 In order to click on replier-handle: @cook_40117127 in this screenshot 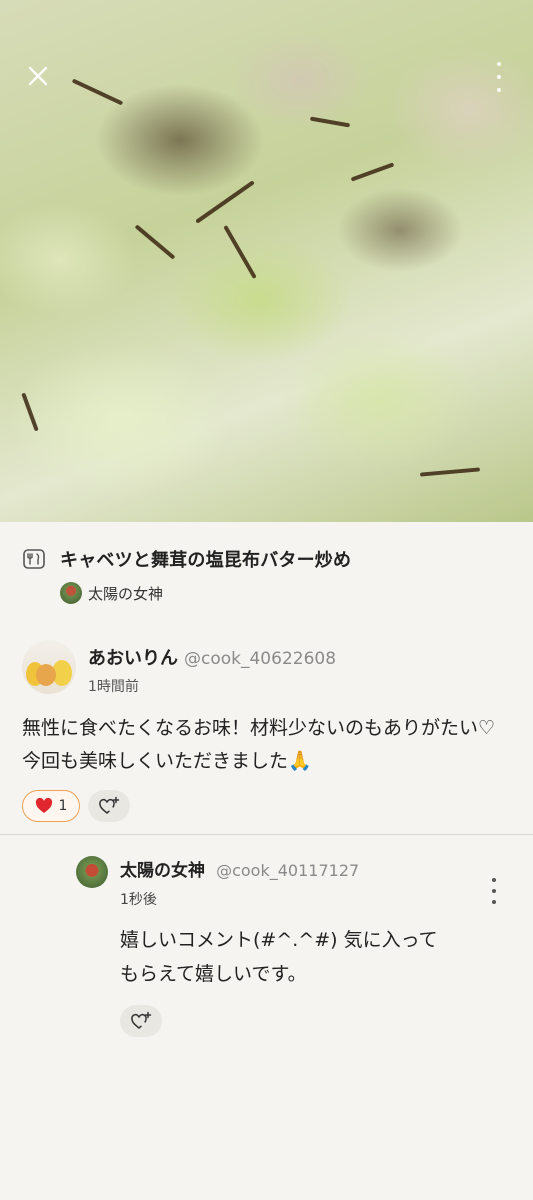, I will do `click(288, 870)`.